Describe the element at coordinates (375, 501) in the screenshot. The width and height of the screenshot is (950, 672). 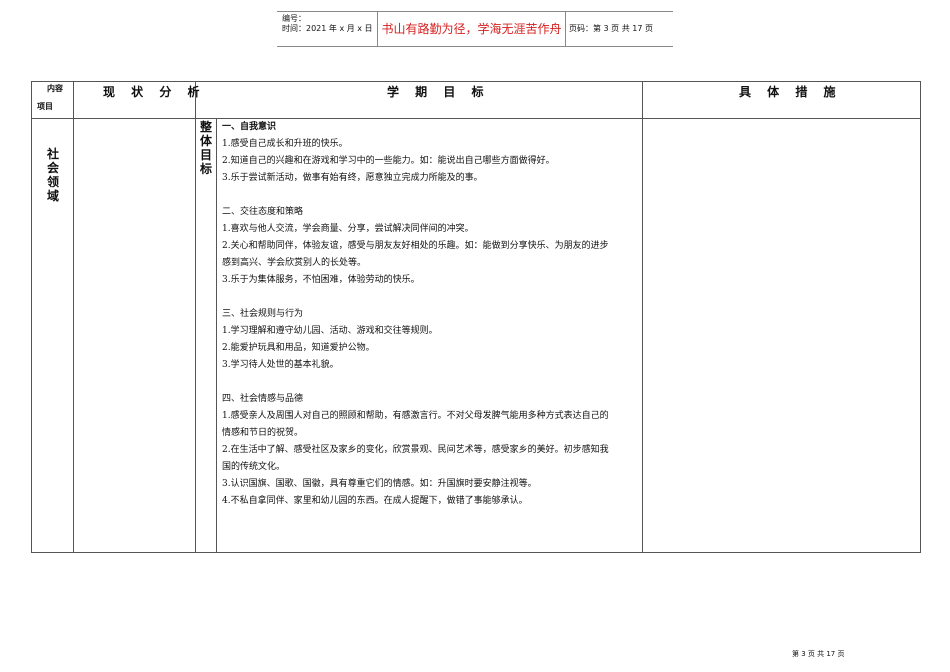
I see `goal-line: 4.不私自拿同伴、家里和幼儿园的东西。在成人提醒下，做错了事能够承认。` at that location.